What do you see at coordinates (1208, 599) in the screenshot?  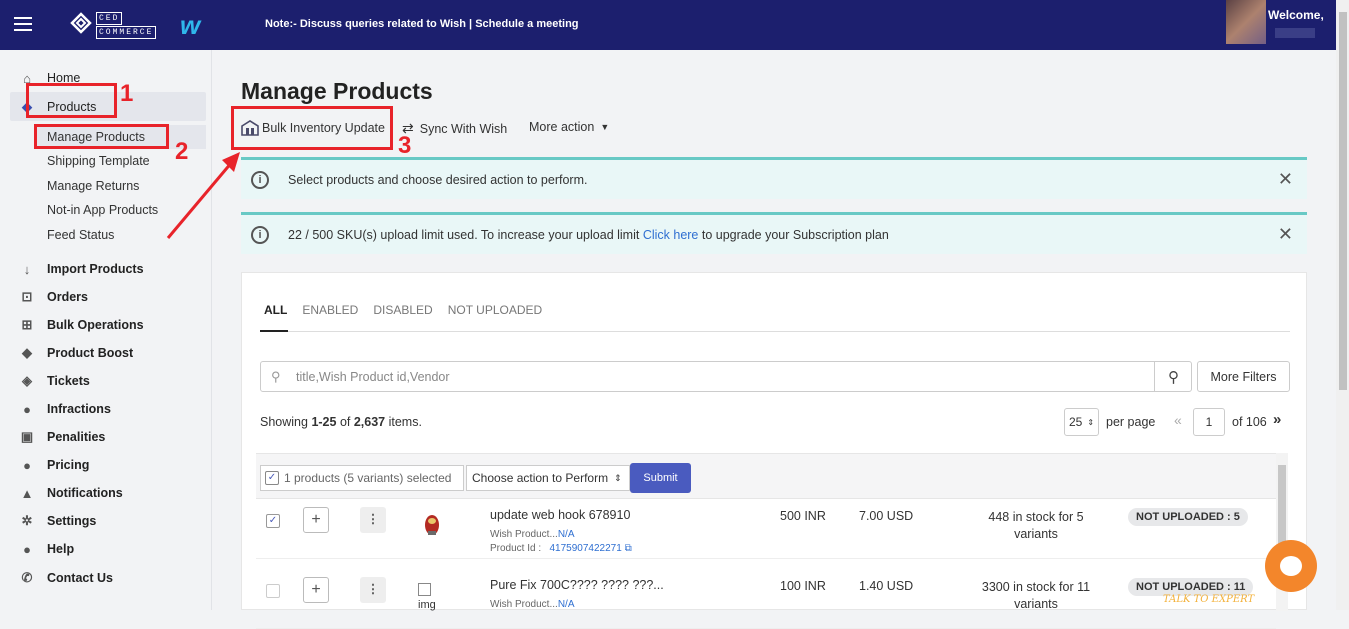 I see `talk-to-expert-label: TALK TO EXPERT` at bounding box center [1208, 599].